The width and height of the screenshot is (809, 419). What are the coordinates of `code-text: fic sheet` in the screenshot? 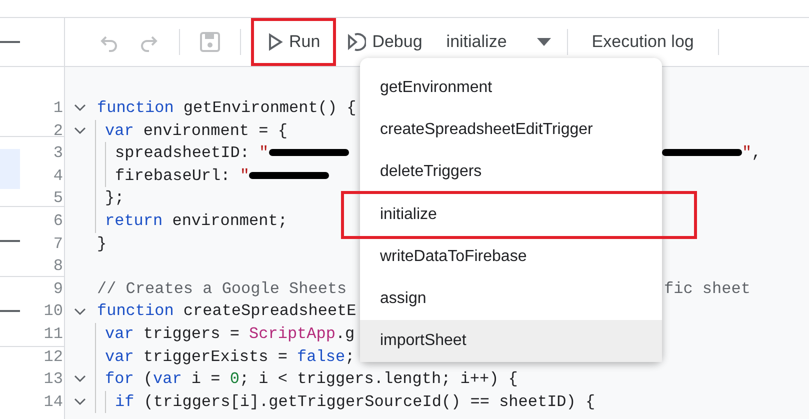 It's located at (707, 289).